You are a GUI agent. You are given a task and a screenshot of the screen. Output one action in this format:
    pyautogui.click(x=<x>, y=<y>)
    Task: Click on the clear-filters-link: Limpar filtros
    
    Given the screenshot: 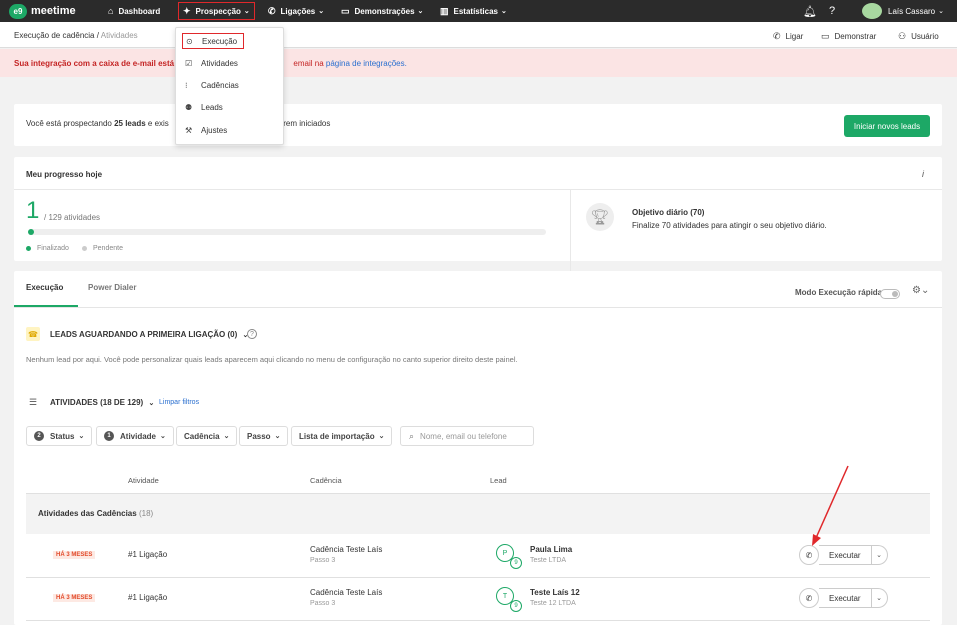 What is the action you would take?
    pyautogui.click(x=179, y=402)
    